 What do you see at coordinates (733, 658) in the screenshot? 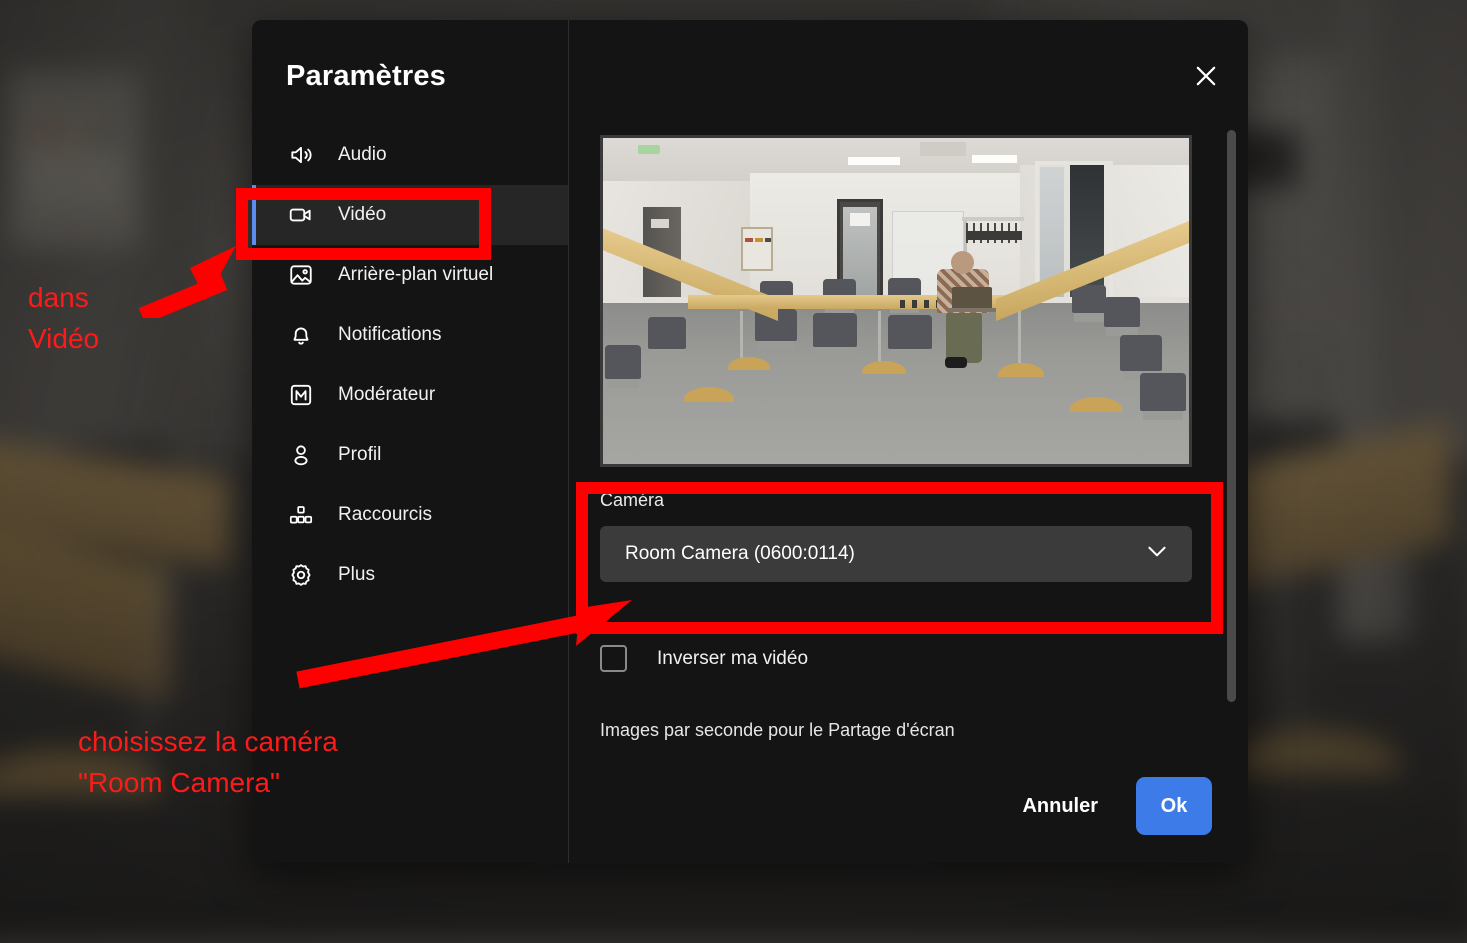
I see `mirror-video-label: Inverser ma vidéo` at bounding box center [733, 658].